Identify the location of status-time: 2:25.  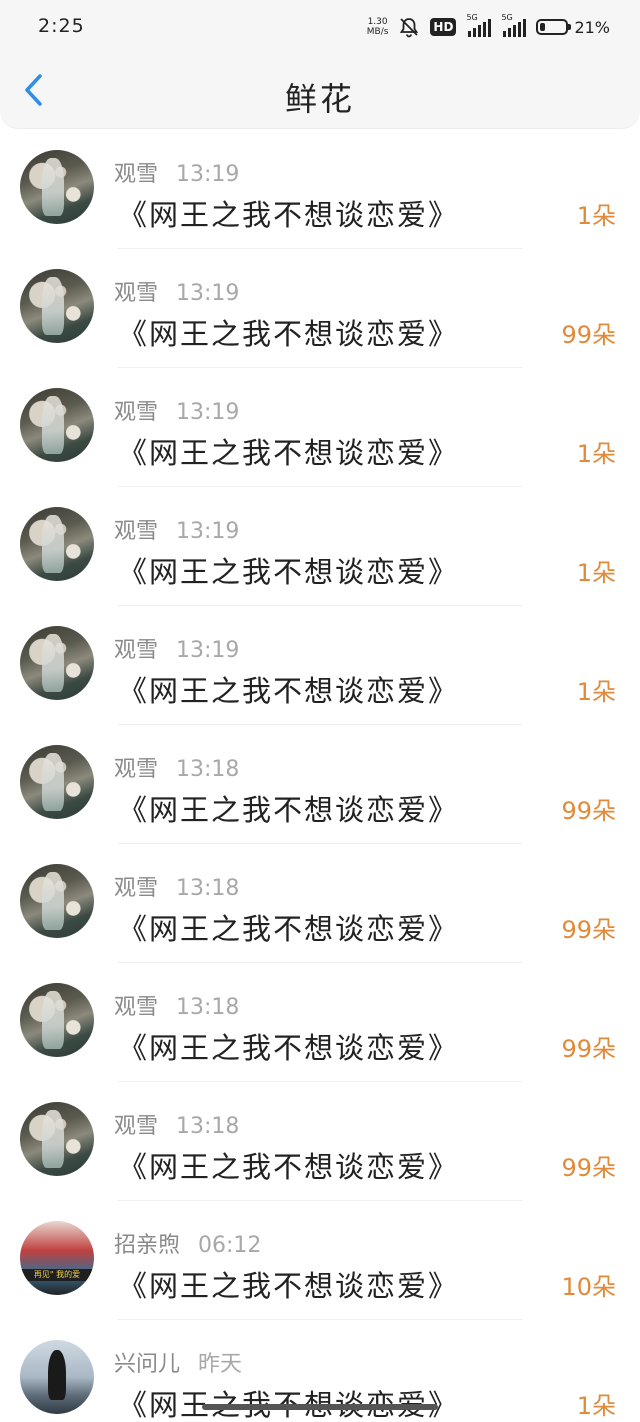
(61, 26).